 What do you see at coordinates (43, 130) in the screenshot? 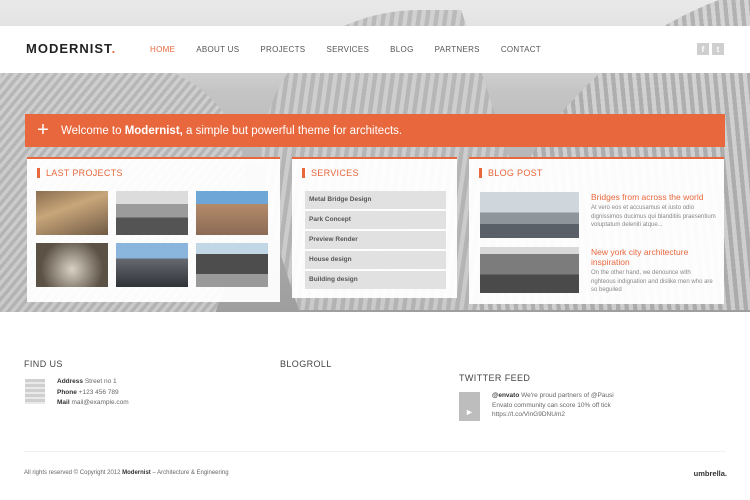
I see `plus-icon: +` at bounding box center [43, 130].